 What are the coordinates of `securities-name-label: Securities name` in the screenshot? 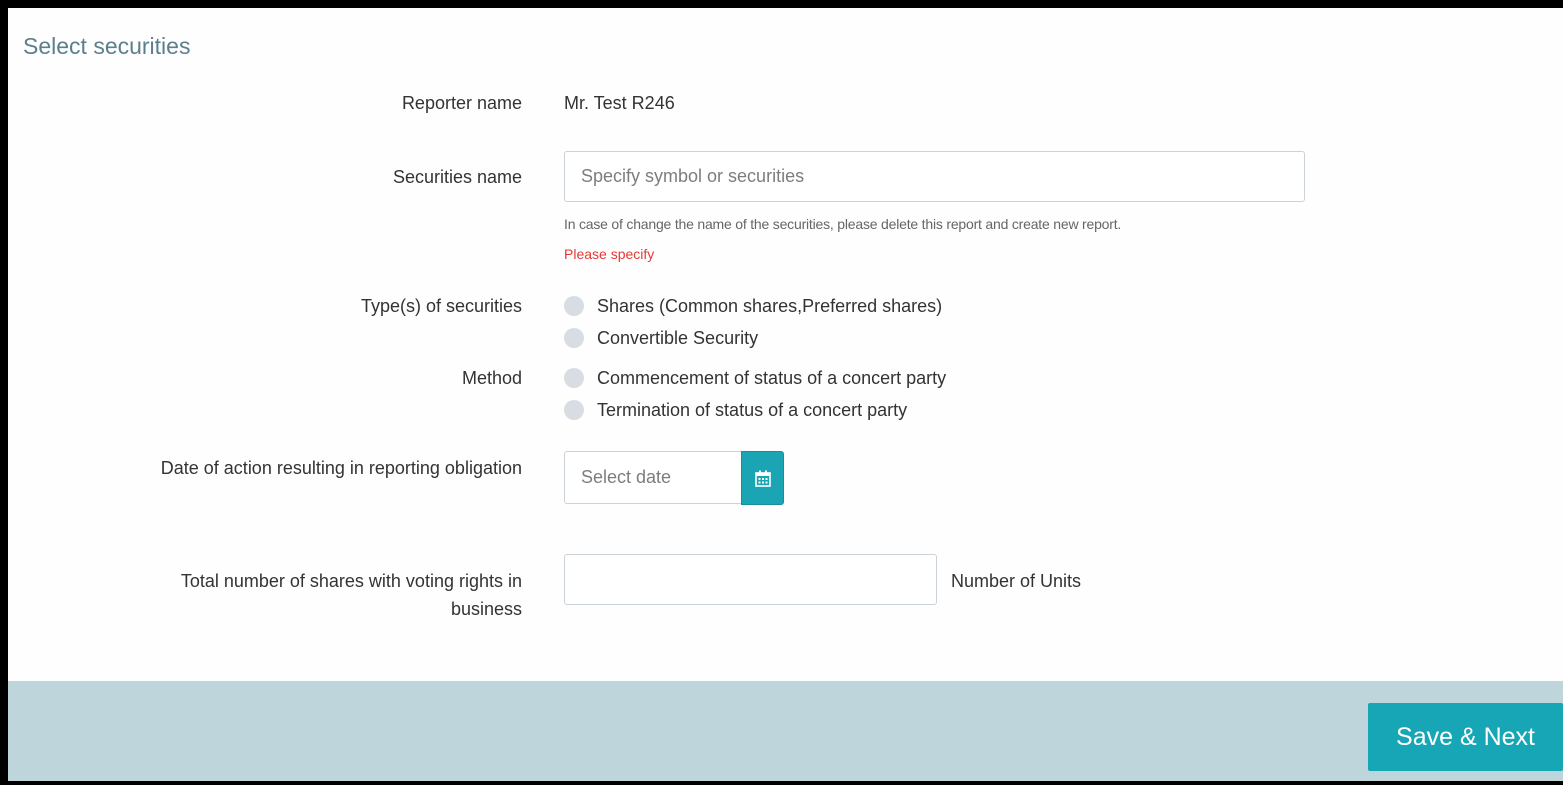 It's located at (457, 177).